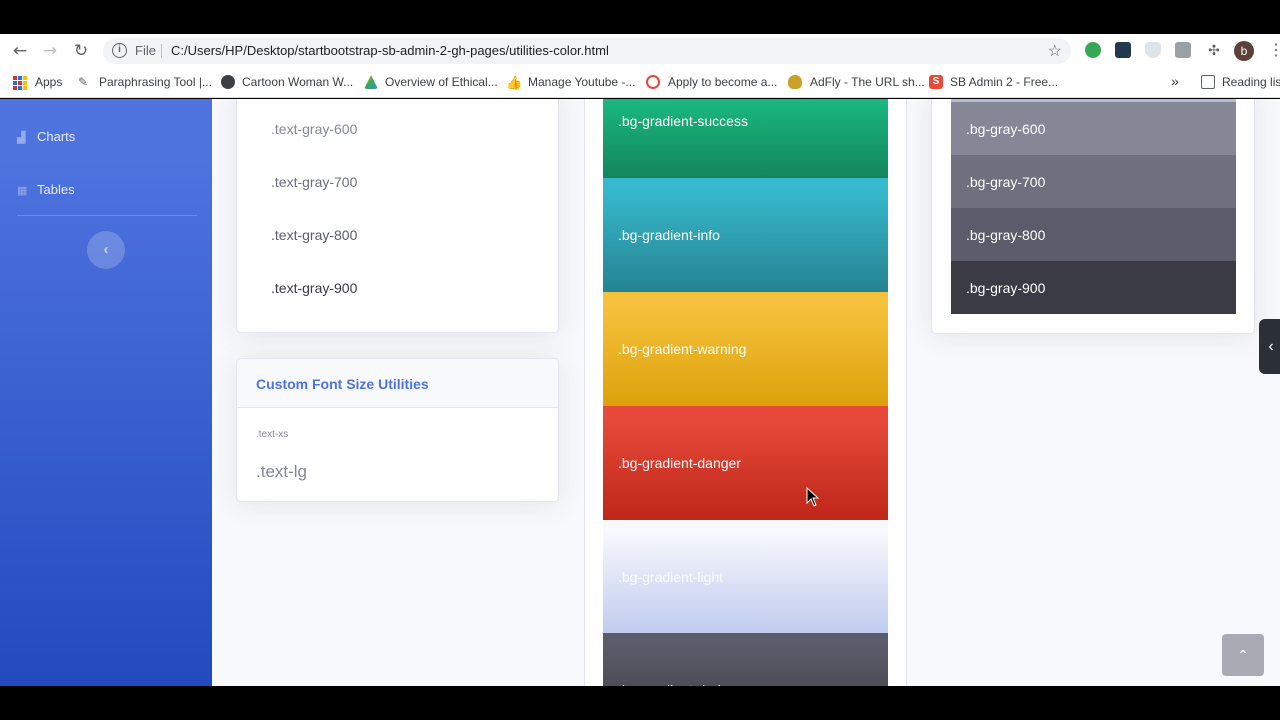 Image resolution: width=1280 pixels, height=720 pixels. What do you see at coordinates (1055, 51) in the screenshot?
I see `bookmark-star-icon: ☆` at bounding box center [1055, 51].